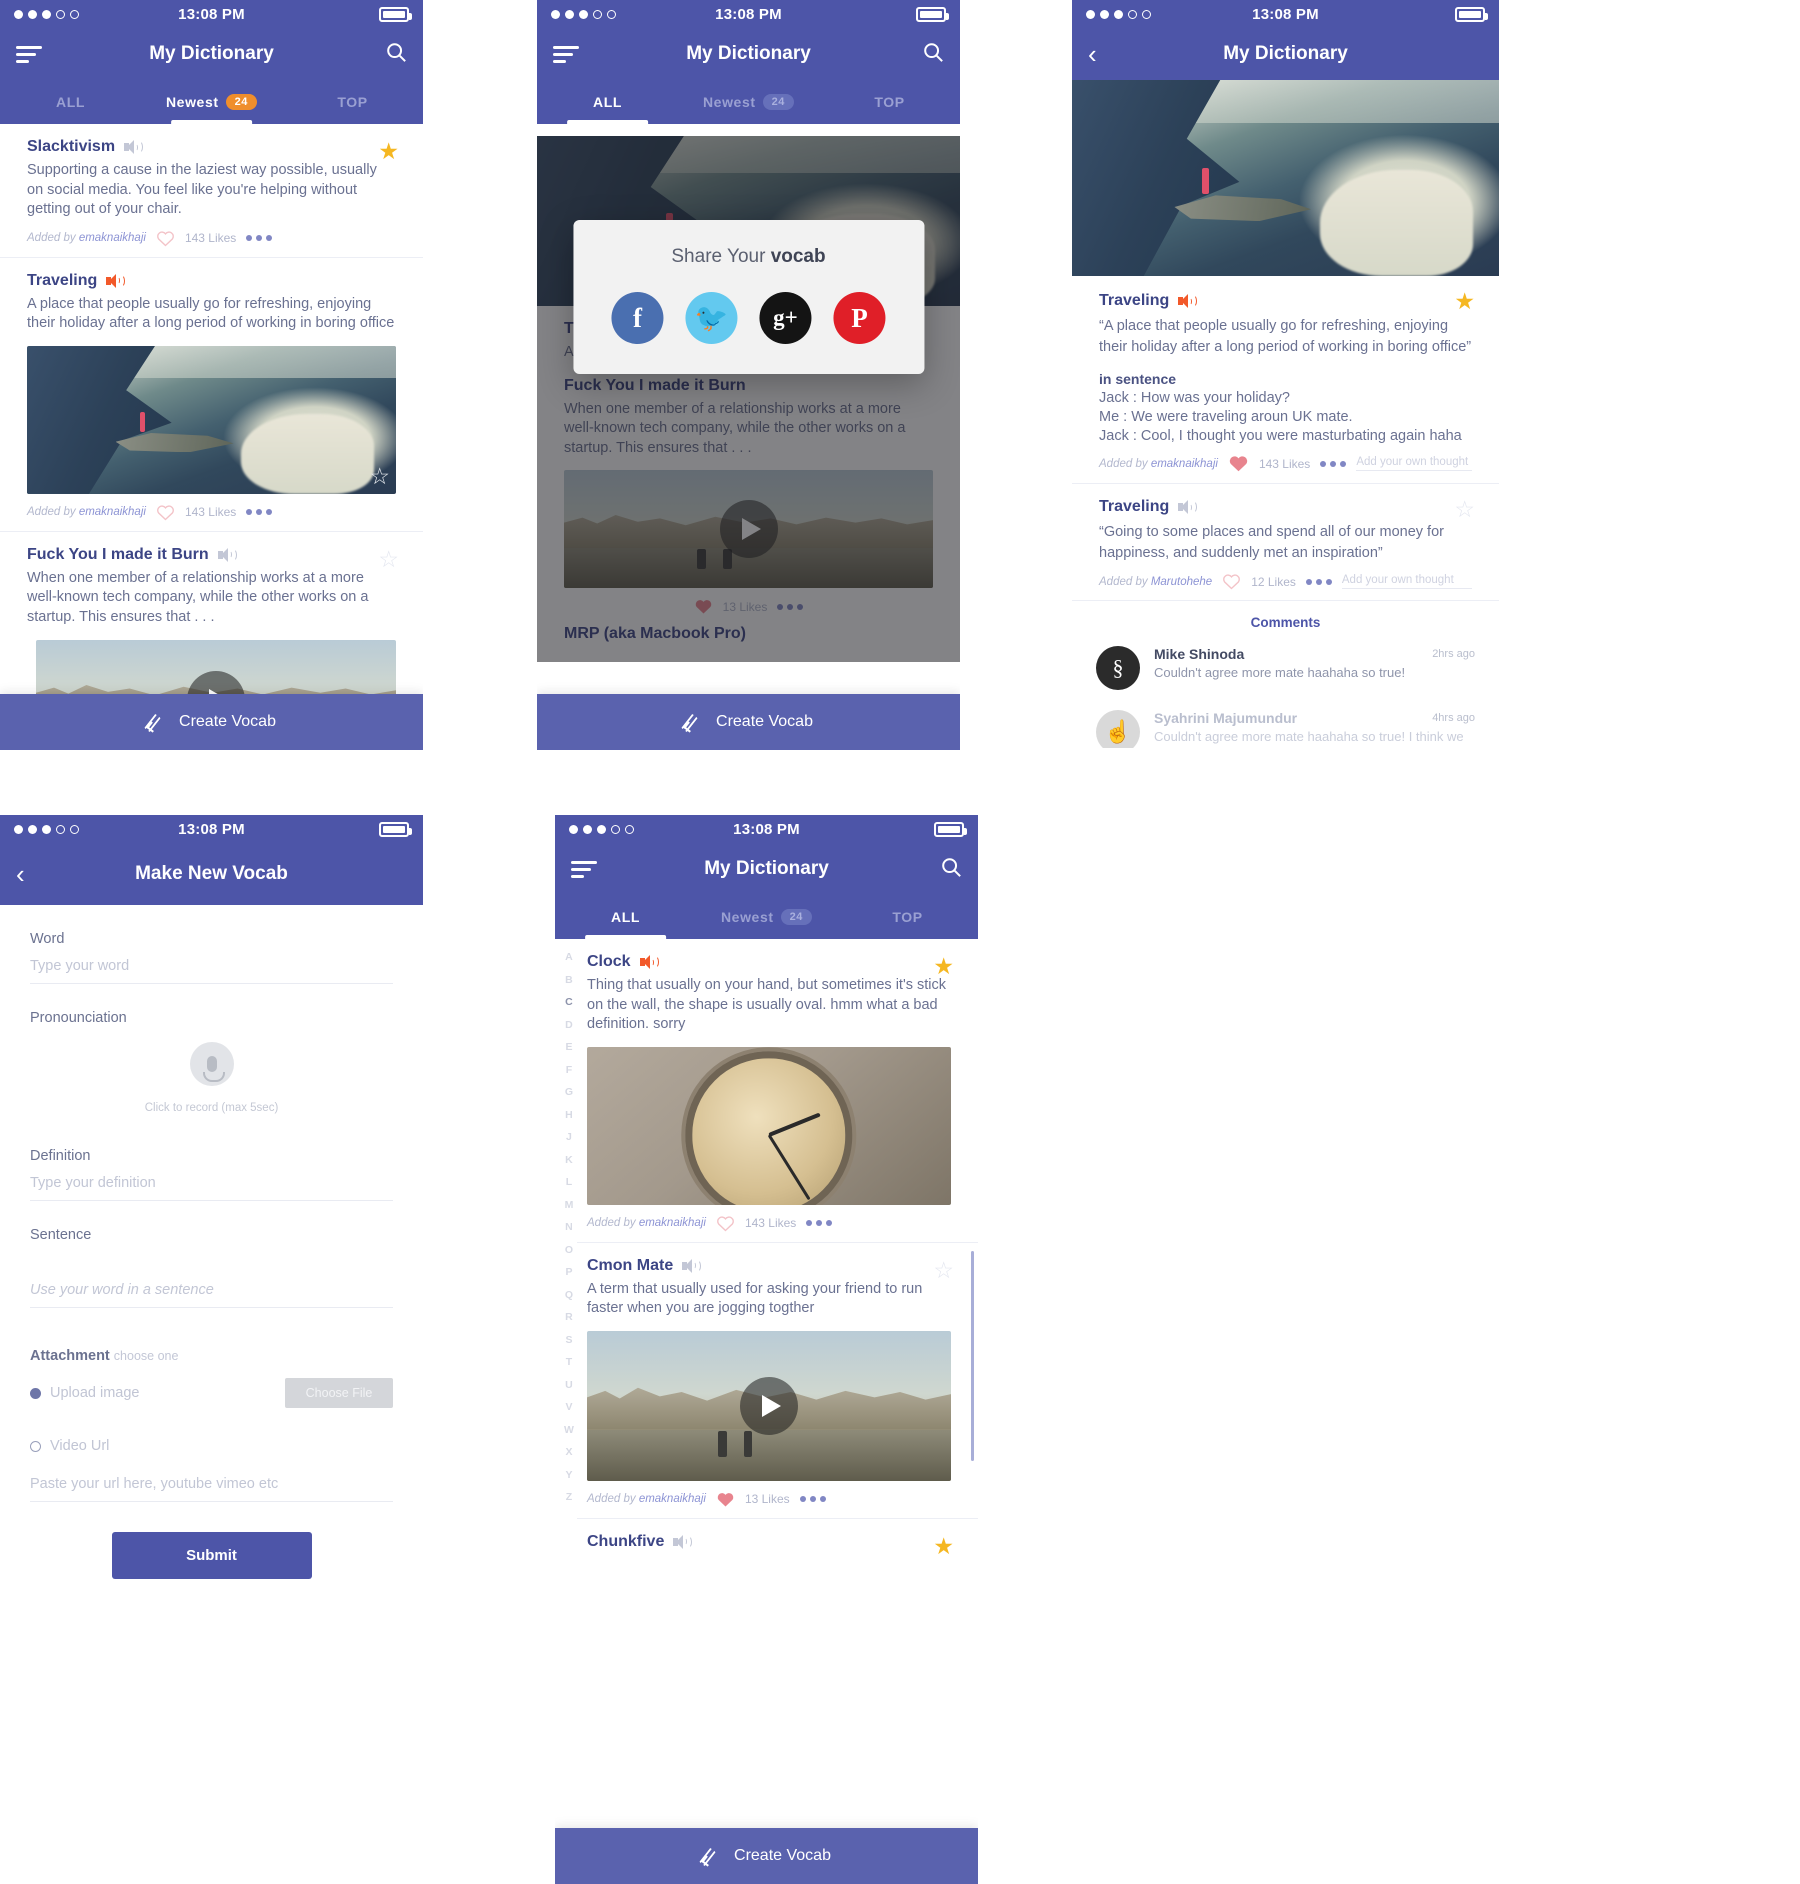 The width and height of the screenshot is (1800, 1884). Describe the element at coordinates (569, 958) in the screenshot. I see `alphabet-index-letter: A` at that location.